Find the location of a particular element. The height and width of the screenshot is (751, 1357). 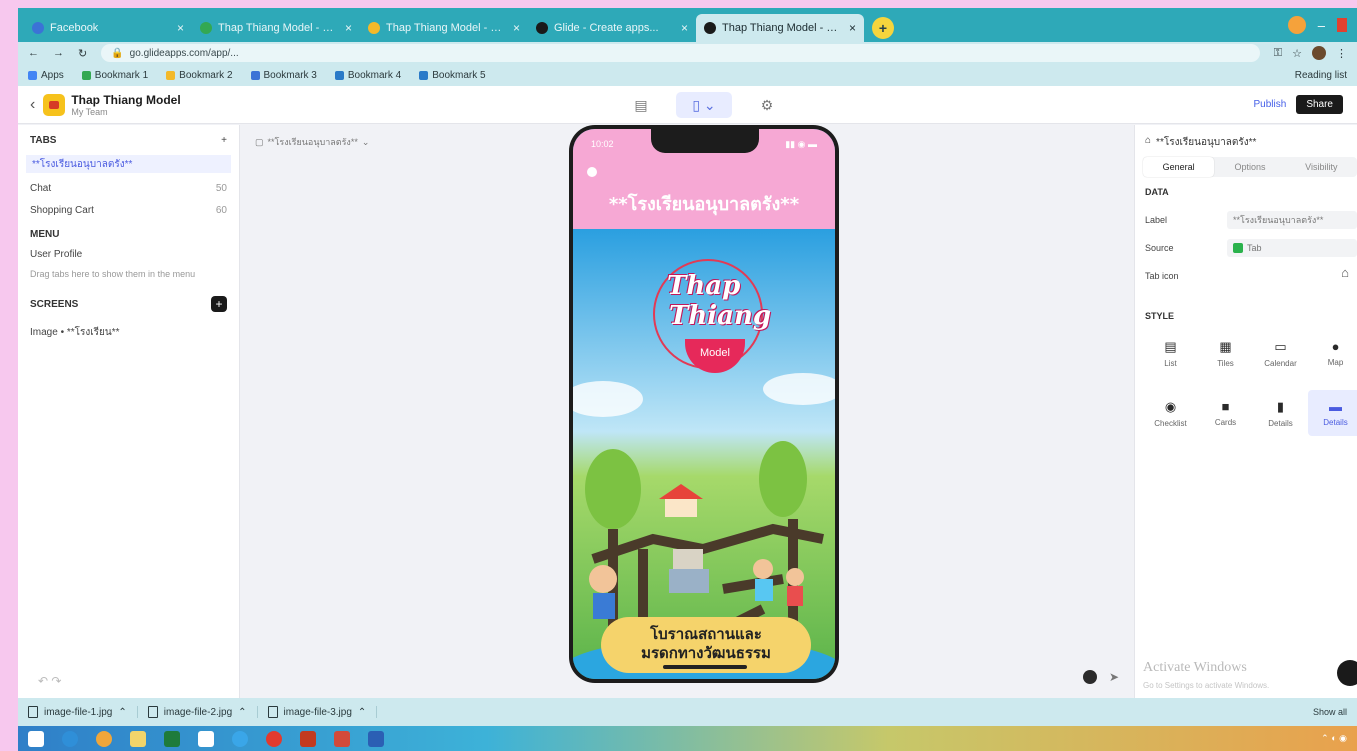

download-item: image-file-2.jpg ⌃ is located at coordinates (202, 712).